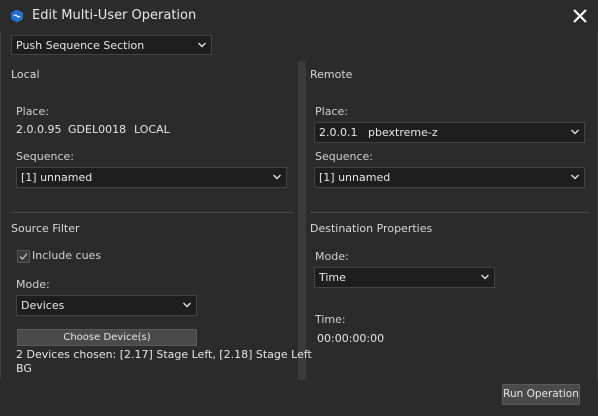  What do you see at coordinates (43, 305) in the screenshot?
I see `source-mode-value: Devices` at bounding box center [43, 305].